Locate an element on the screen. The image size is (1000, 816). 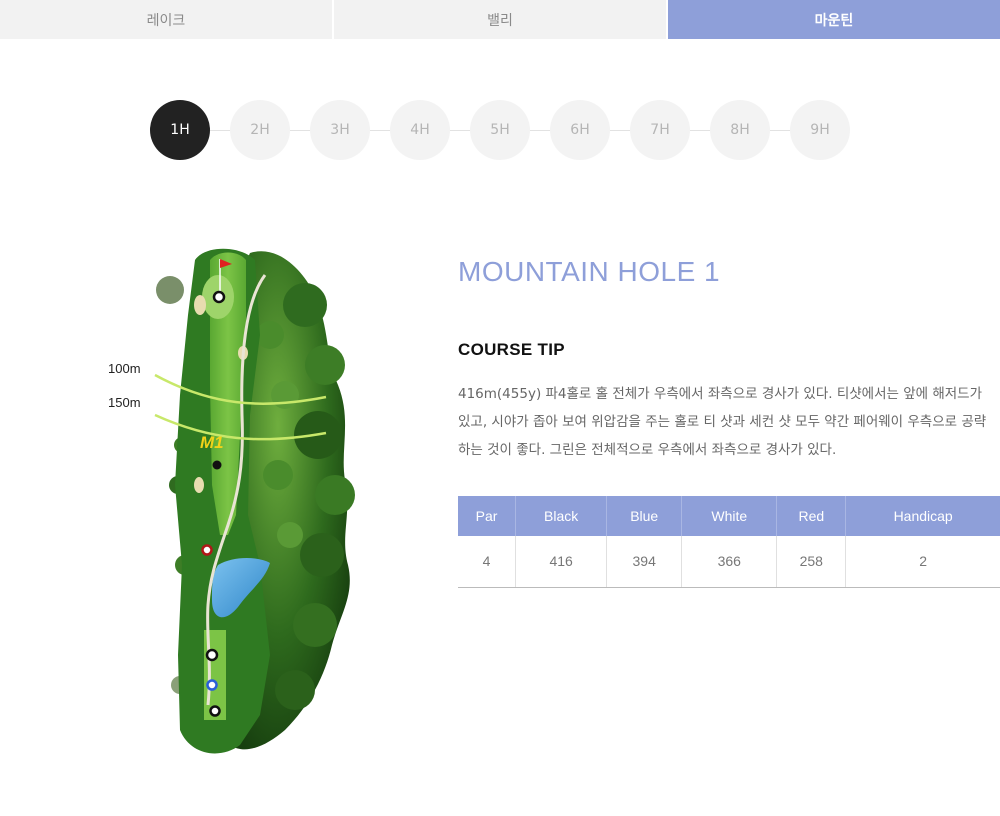
hole-button-7: 7H is located at coordinates (660, 130).